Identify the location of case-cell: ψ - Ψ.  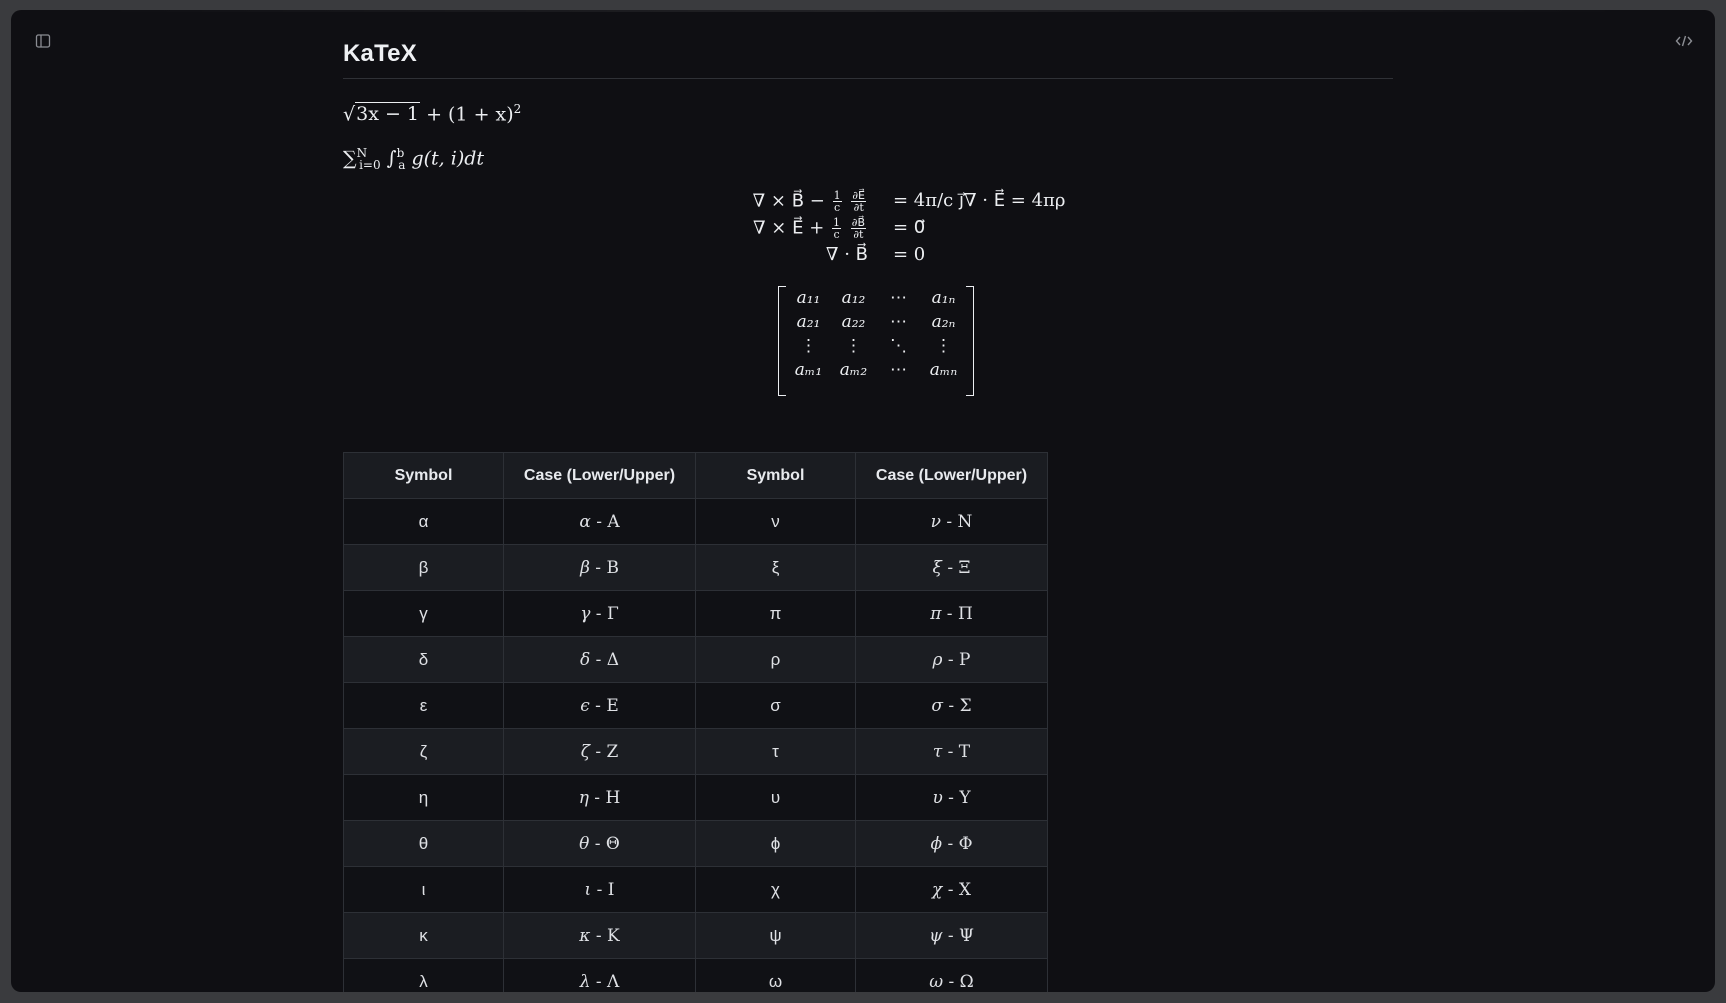
(951, 935).